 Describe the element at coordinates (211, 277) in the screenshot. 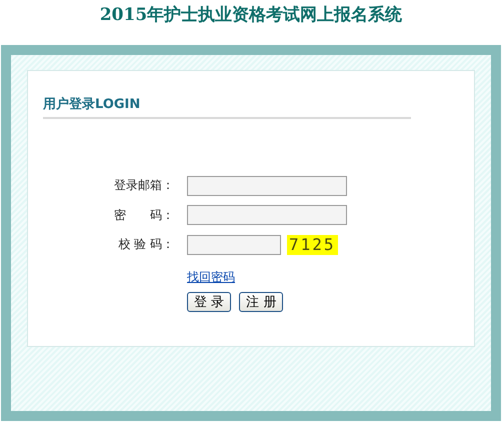

I see `recover-password-link: 找回密码` at that location.